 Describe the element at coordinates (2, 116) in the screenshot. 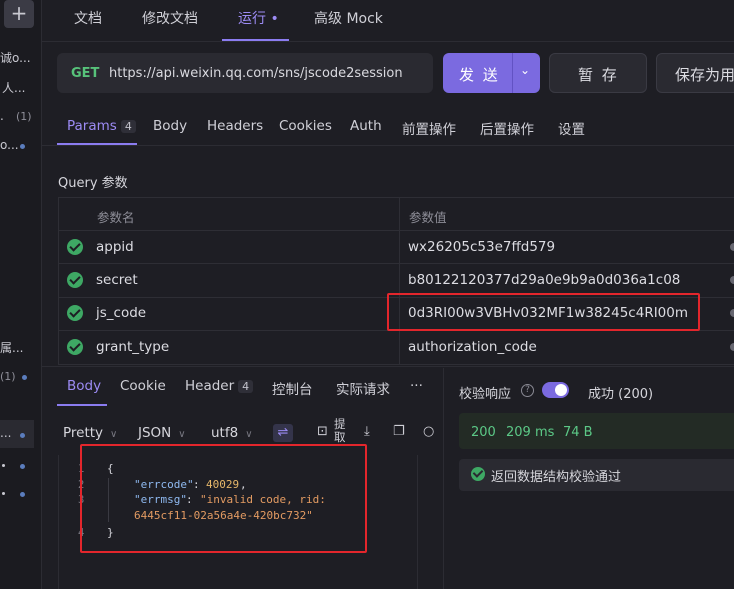

I see `sidebar-item-3: .` at that location.